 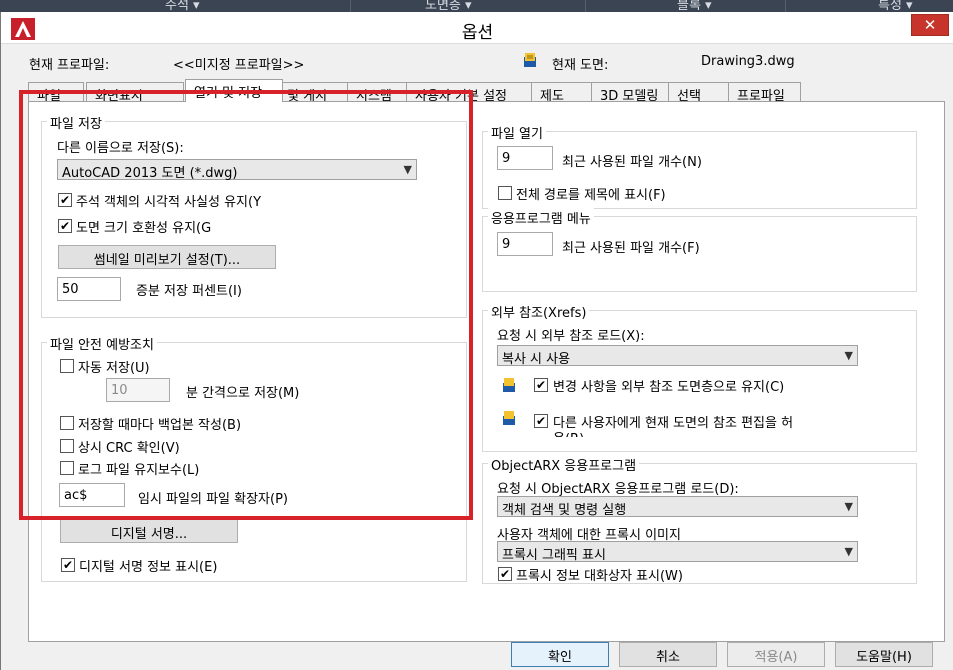 What do you see at coordinates (560, 654) in the screenshot?
I see `ok-button: 확인` at bounding box center [560, 654].